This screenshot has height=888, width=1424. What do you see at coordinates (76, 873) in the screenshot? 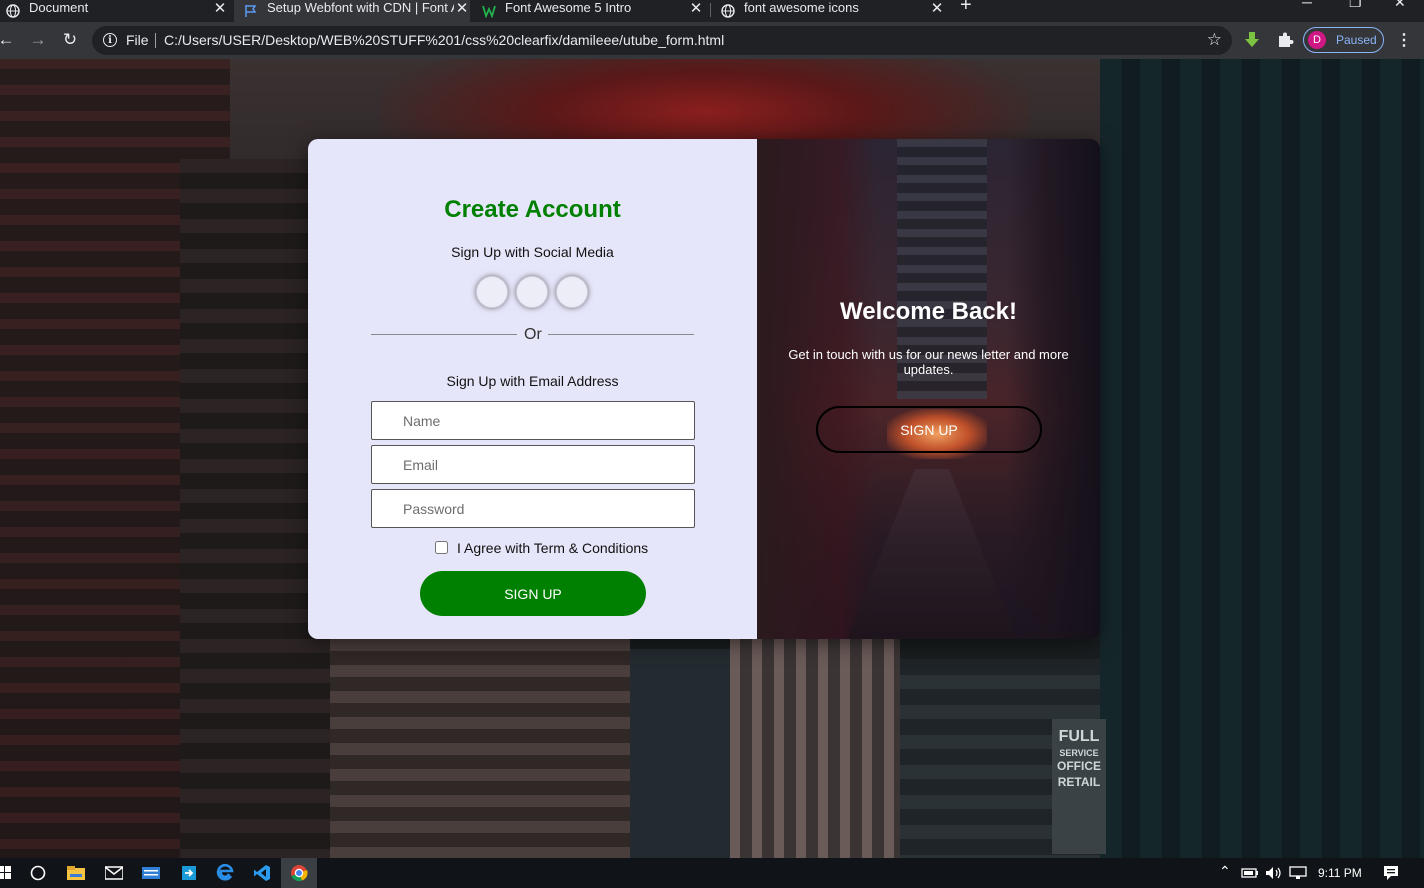
I see `file-explorer-icon` at bounding box center [76, 873].